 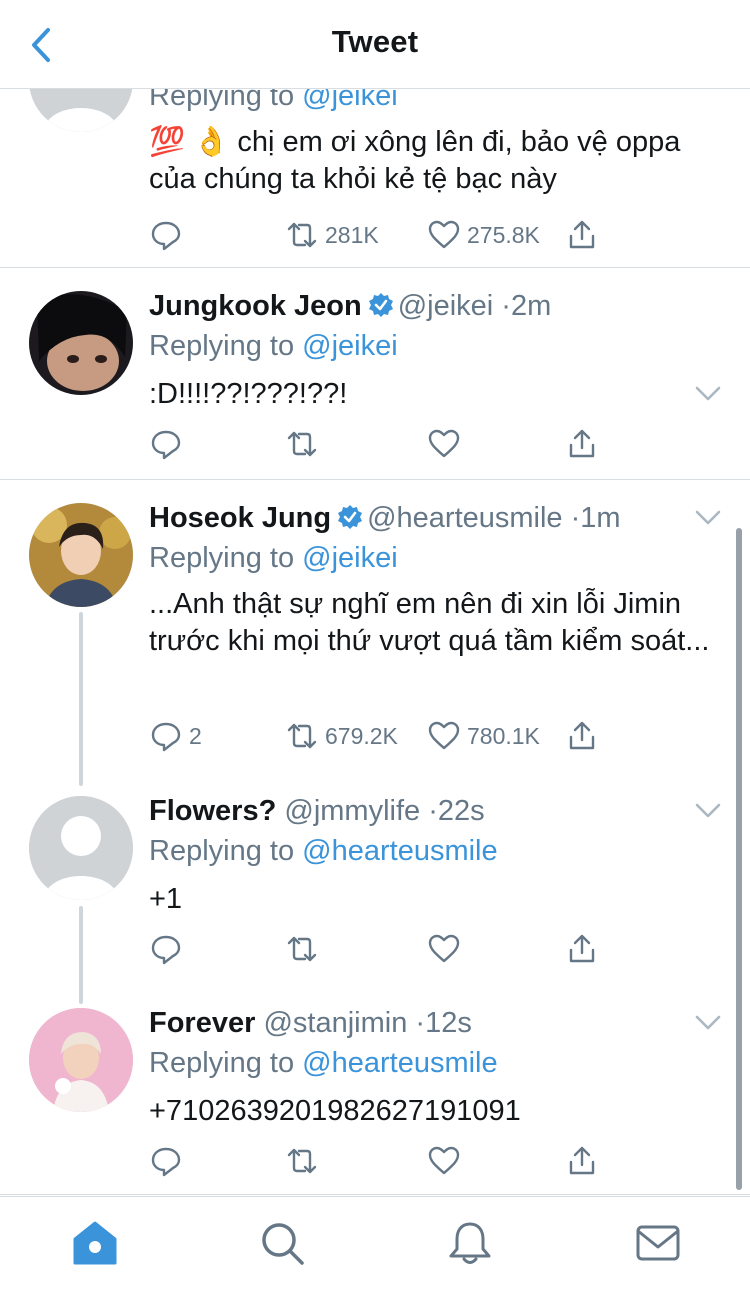 I want to click on retweet-button: 281K, so click(x=332, y=235).